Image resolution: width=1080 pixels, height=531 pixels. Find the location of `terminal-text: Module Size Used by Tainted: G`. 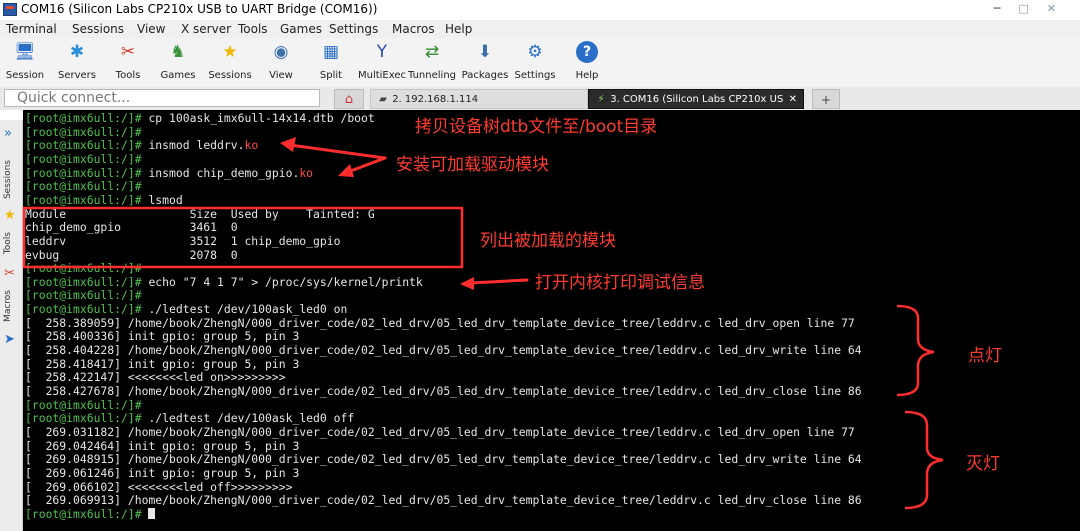

terminal-text: Module Size Used by Tainted: G is located at coordinates (200, 213).